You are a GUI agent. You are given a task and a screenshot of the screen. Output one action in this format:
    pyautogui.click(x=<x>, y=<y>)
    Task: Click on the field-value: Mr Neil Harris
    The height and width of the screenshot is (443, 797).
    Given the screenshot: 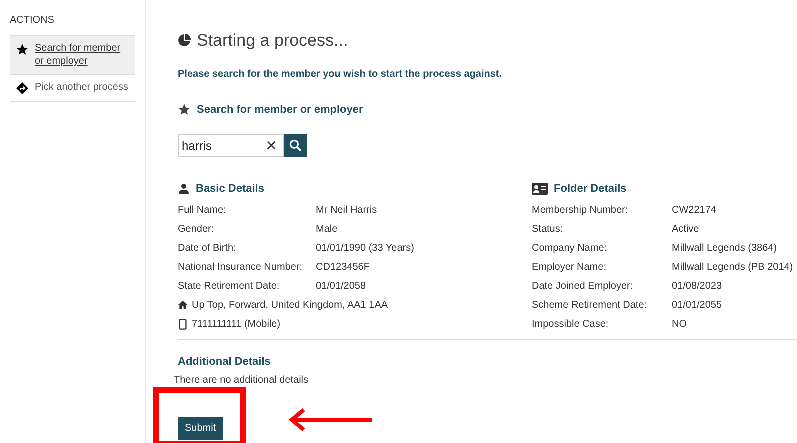 What is the action you would take?
    pyautogui.click(x=347, y=211)
    